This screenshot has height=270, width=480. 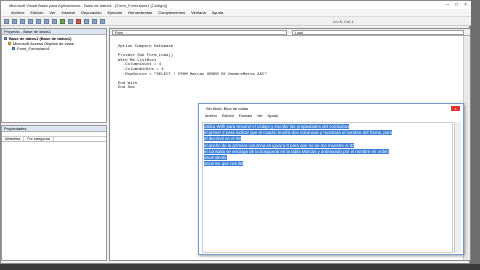 I want to click on object-combobox: Form, so click(x=199, y=32).